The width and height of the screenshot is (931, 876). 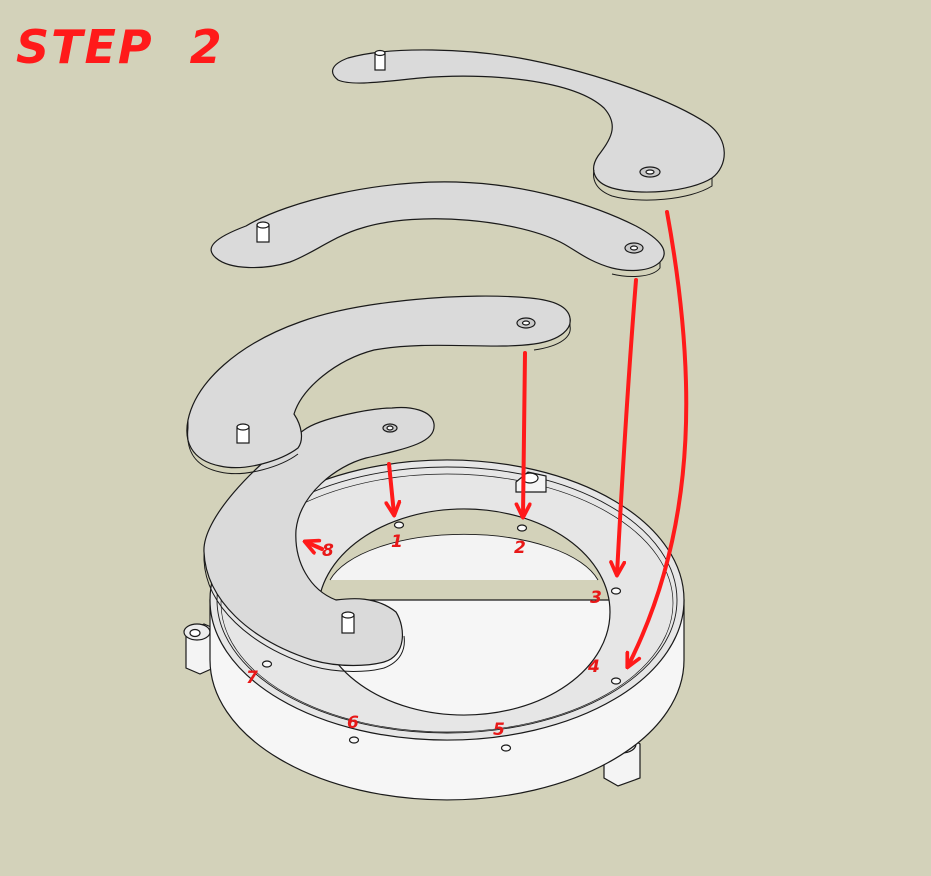 What do you see at coordinates (252, 678) in the screenshot?
I see `label-hole-7: 7` at bounding box center [252, 678].